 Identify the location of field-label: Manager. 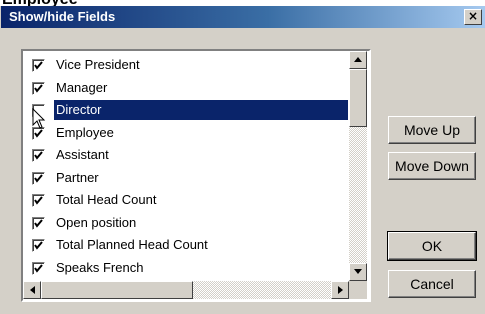
(82, 87).